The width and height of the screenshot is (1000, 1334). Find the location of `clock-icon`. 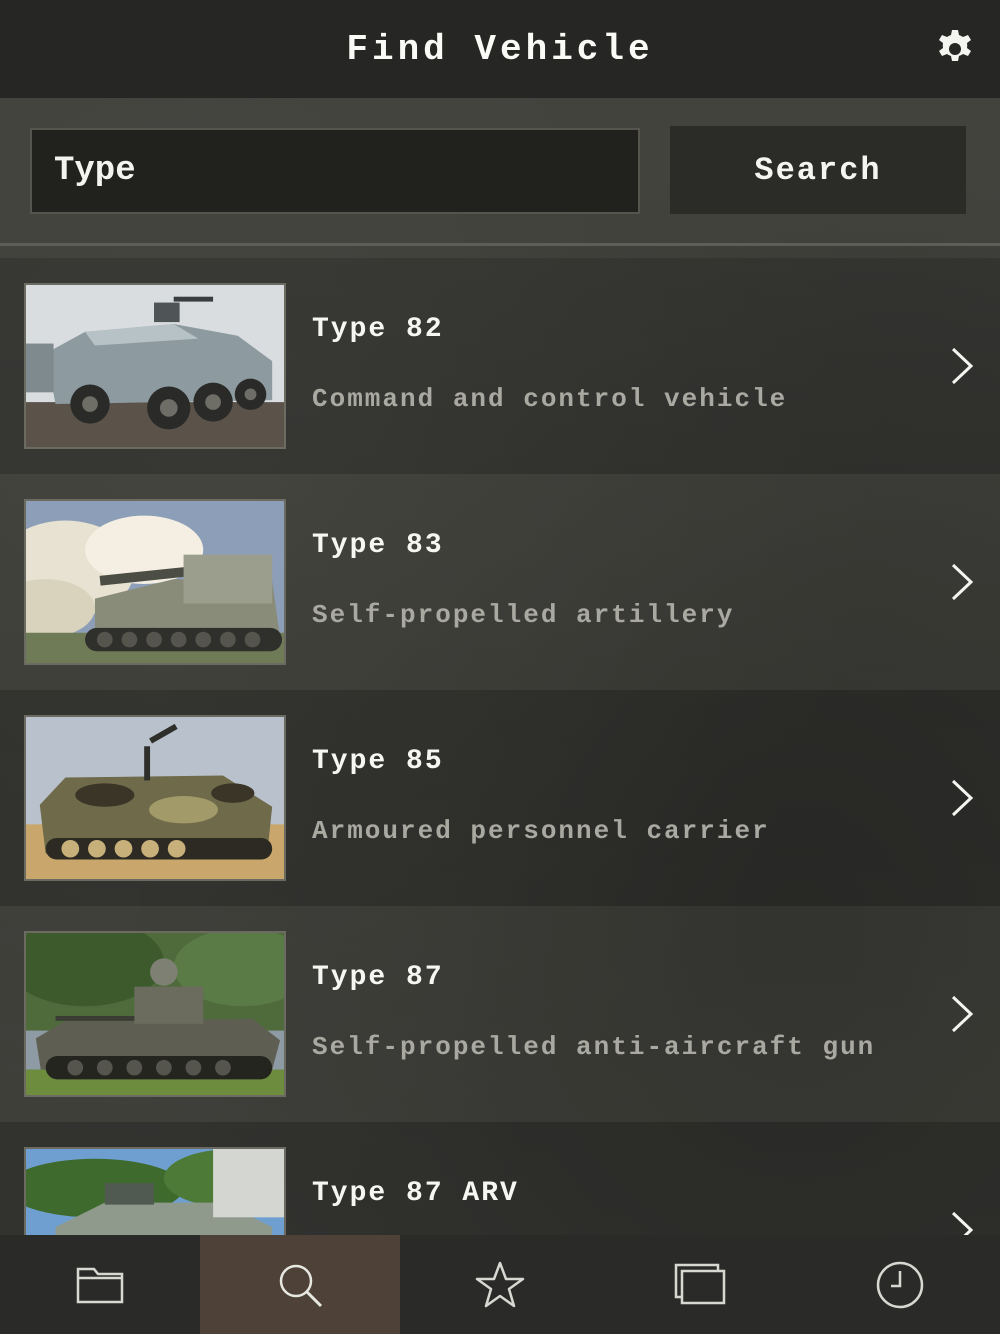

clock-icon is located at coordinates (900, 1284).